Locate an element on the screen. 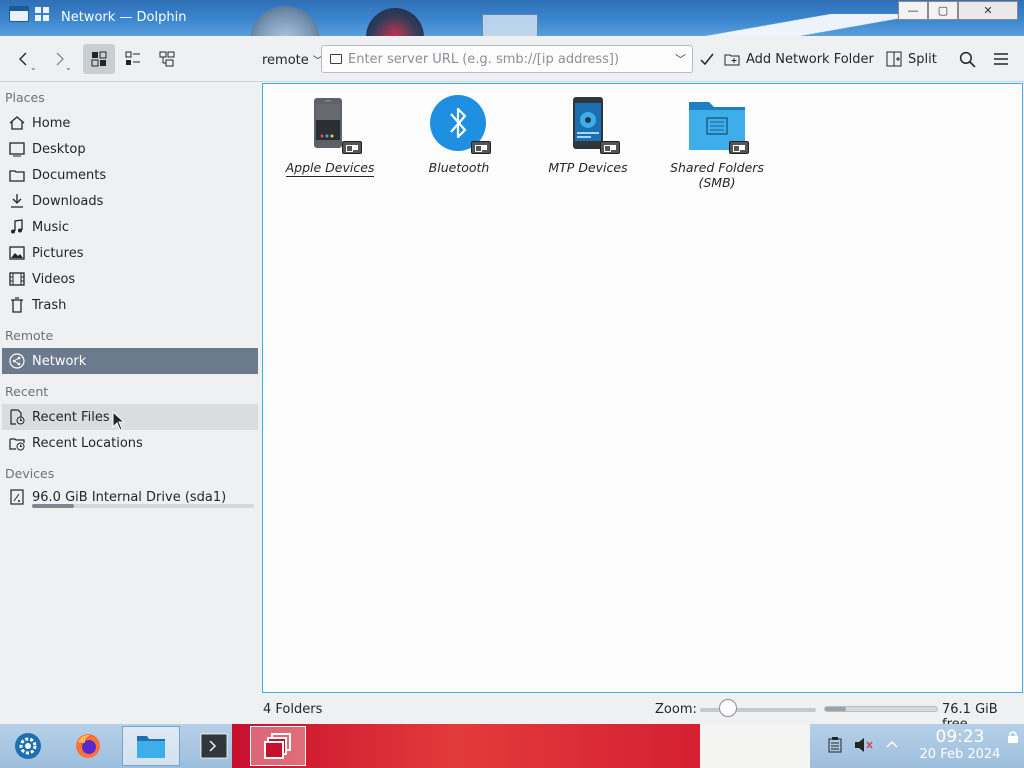 Image resolution: width=1024 pixels, height=768 pixels. desktop-icon is located at coordinates (17, 149).